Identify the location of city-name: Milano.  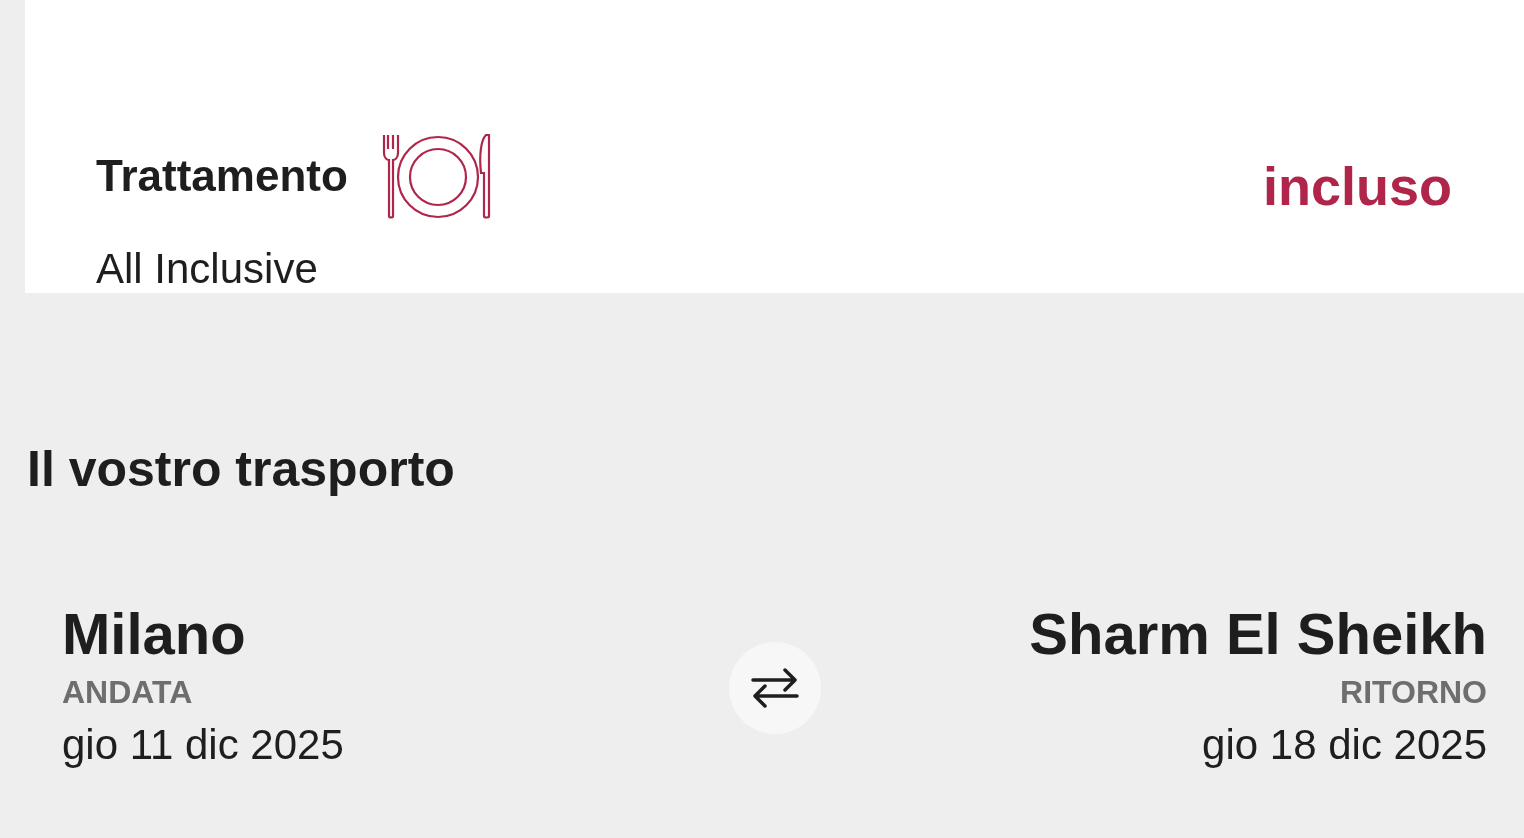
(154, 634).